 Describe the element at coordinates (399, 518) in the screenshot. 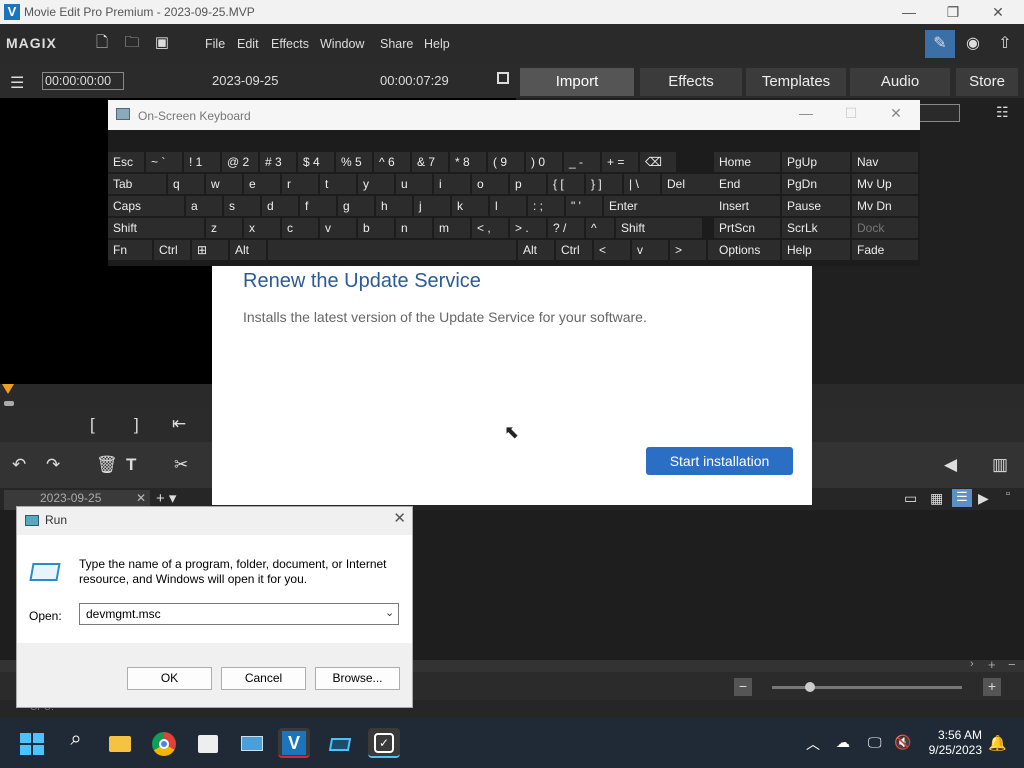

I see `run-close-button: ✕` at that location.